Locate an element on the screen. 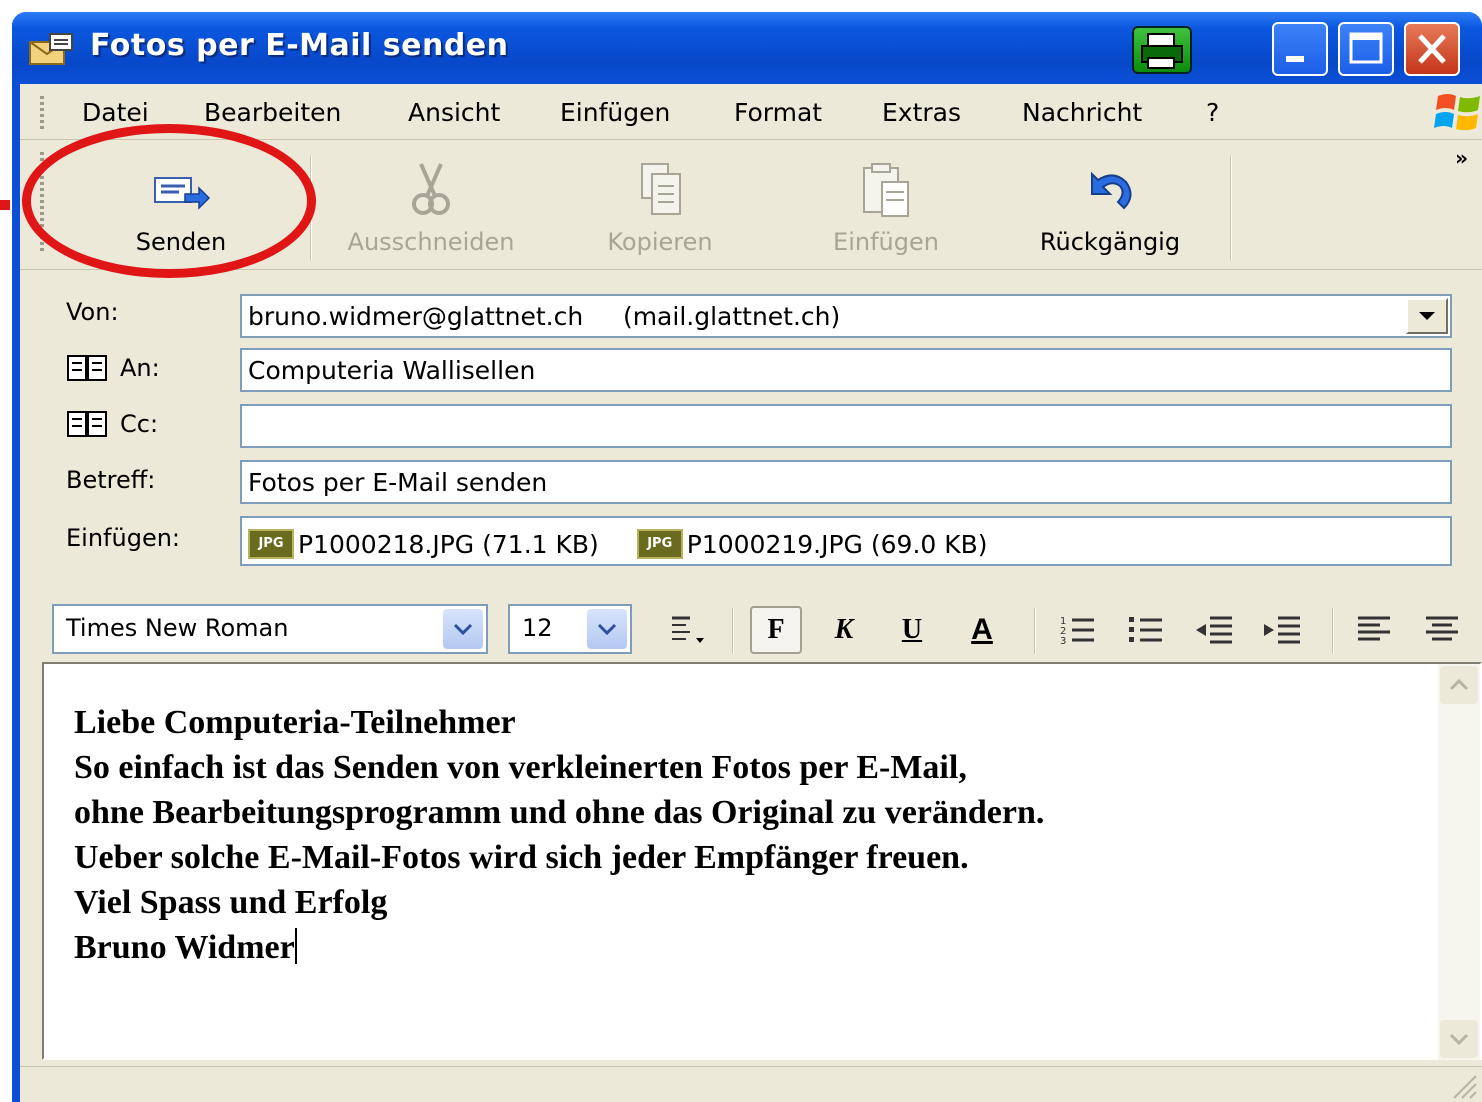  font-select: Times New Roman is located at coordinates (270, 629).